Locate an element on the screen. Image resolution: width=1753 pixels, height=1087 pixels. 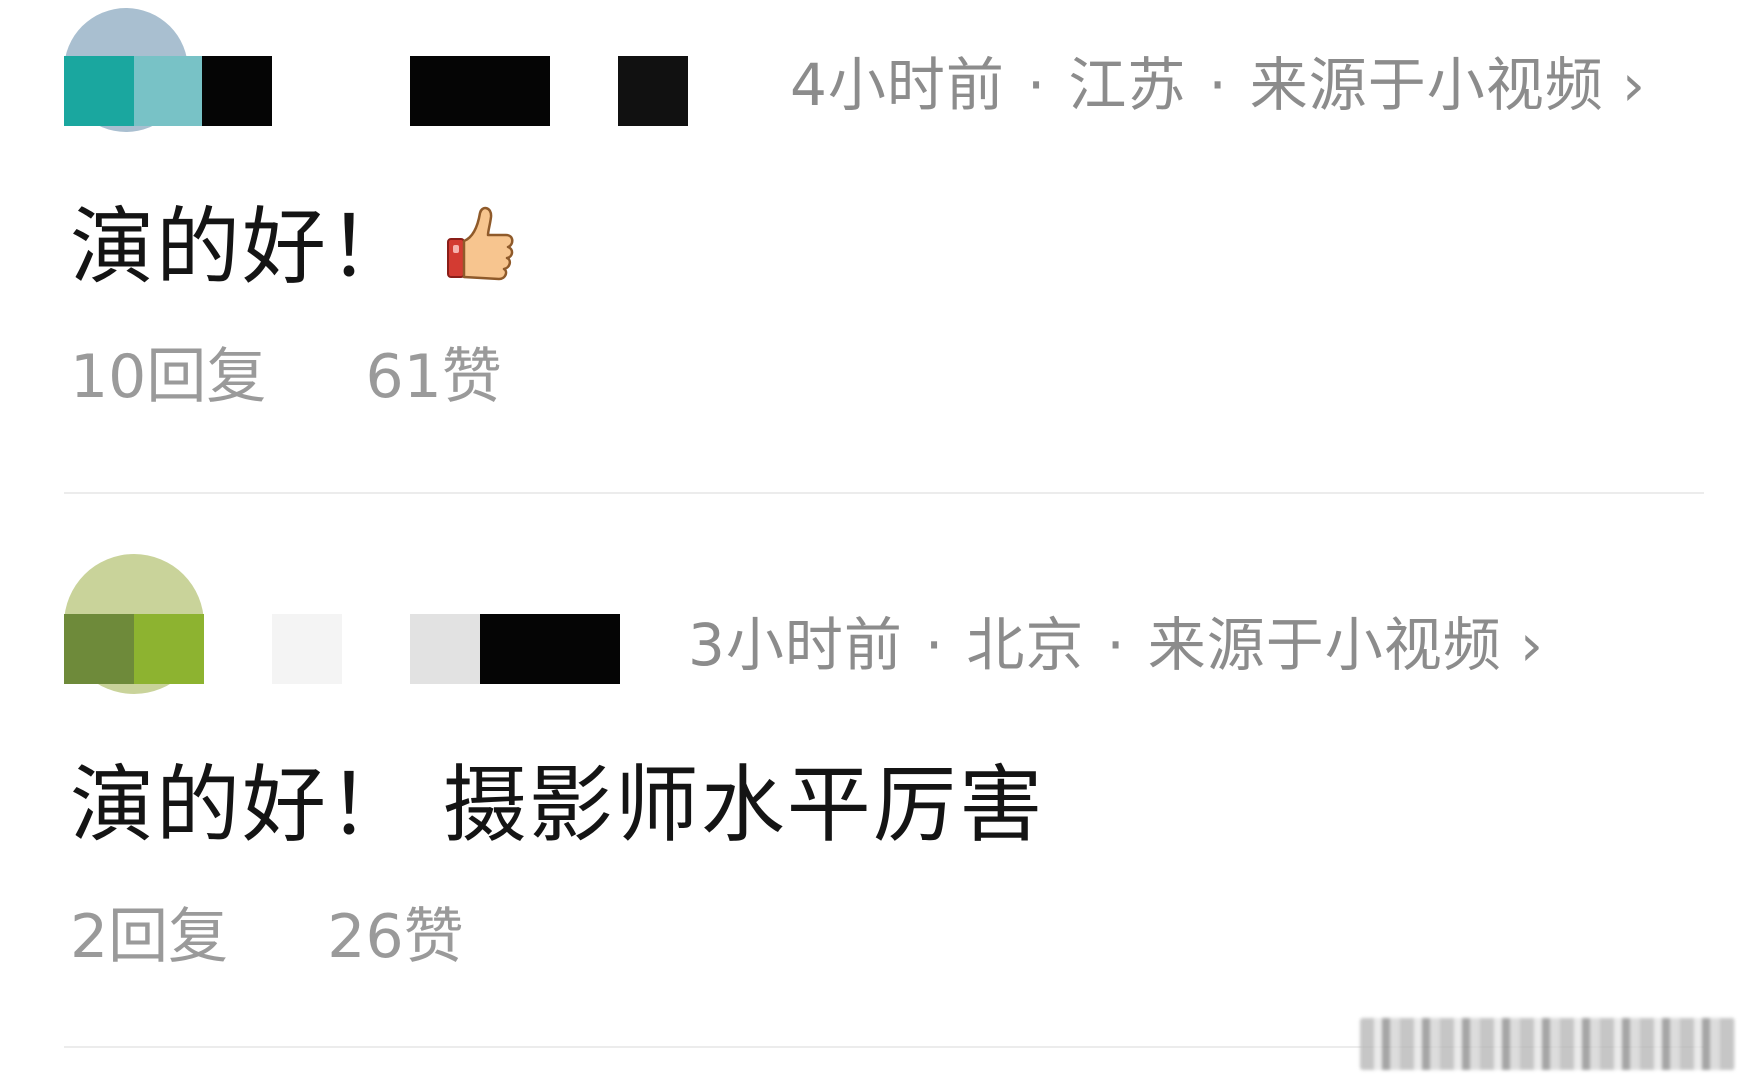
comment-text: 演的好！ is located at coordinates (293, 241).